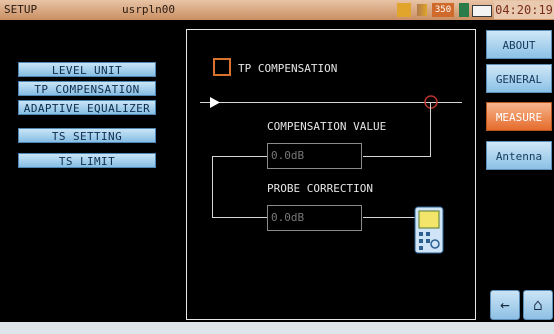 The width and height of the screenshot is (554, 334). Describe the element at coordinates (277, 328) in the screenshot. I see `bottom-bar` at that location.